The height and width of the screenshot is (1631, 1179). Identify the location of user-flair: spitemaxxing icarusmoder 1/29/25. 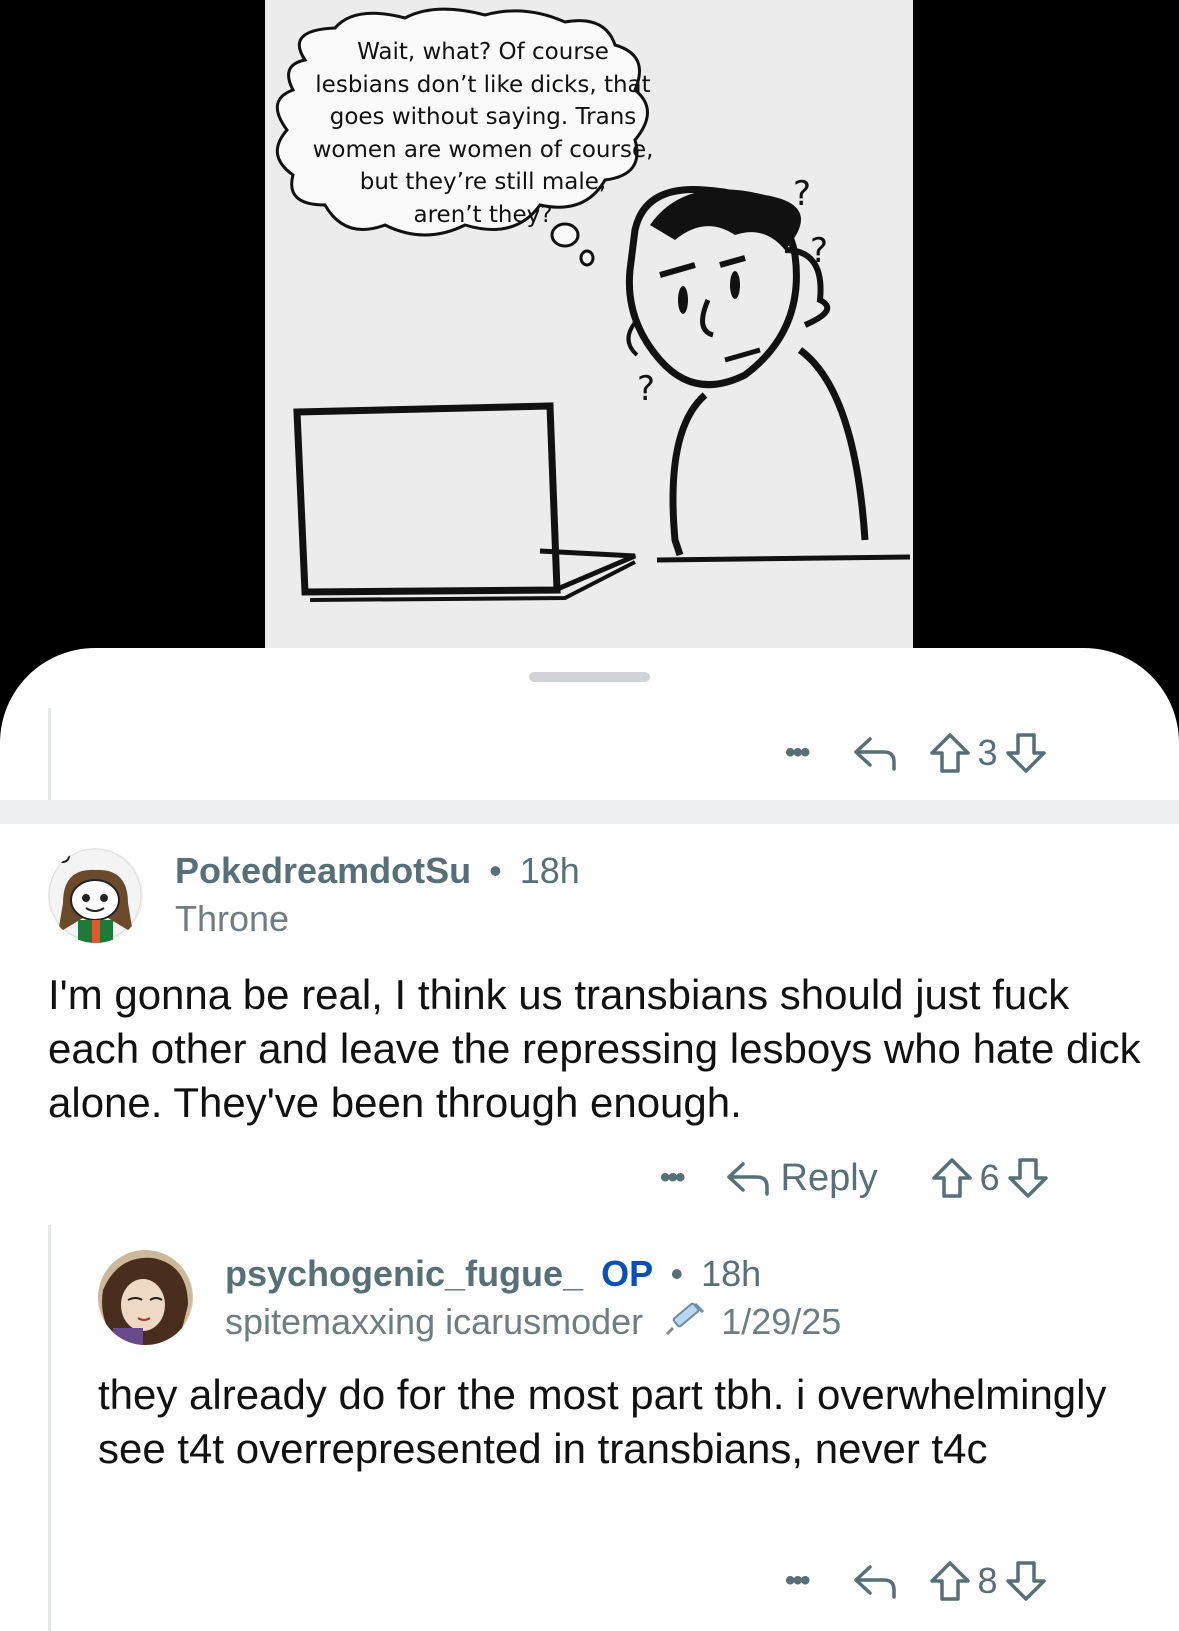
(533, 1324).